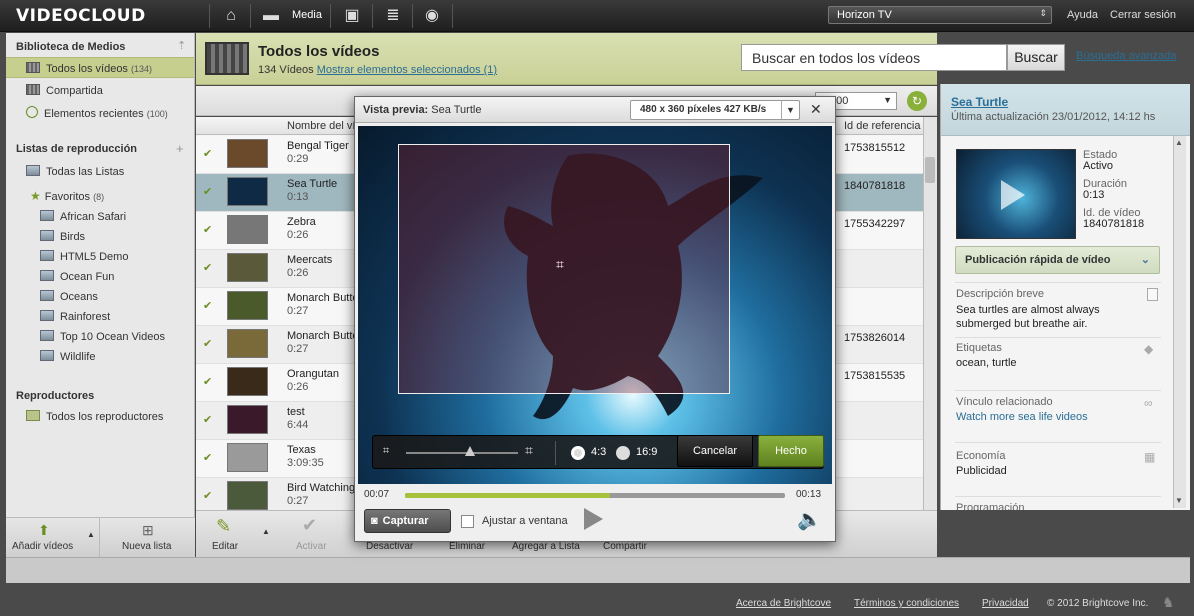 The width and height of the screenshot is (1194, 616). I want to click on column-reference-id: Id de referencia, so click(882, 126).